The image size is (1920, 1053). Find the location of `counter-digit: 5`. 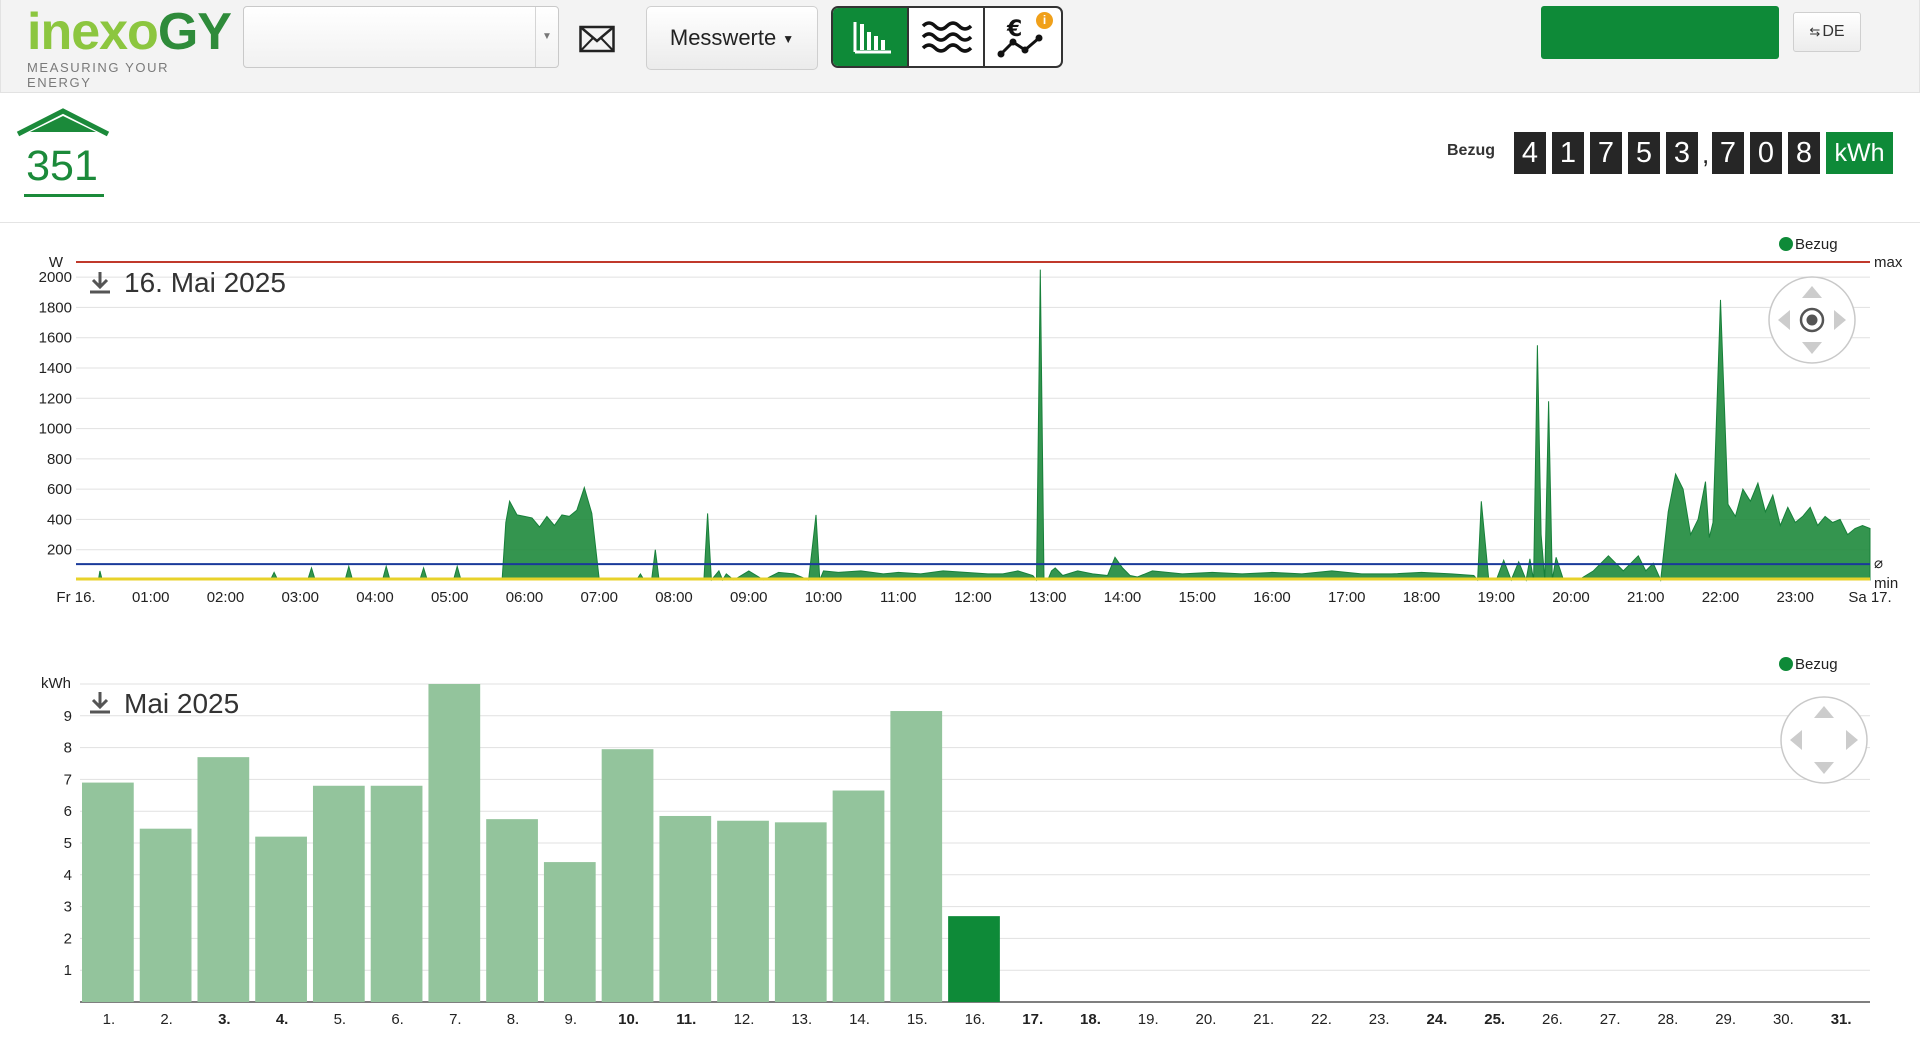

counter-digit: 5 is located at coordinates (1644, 153).